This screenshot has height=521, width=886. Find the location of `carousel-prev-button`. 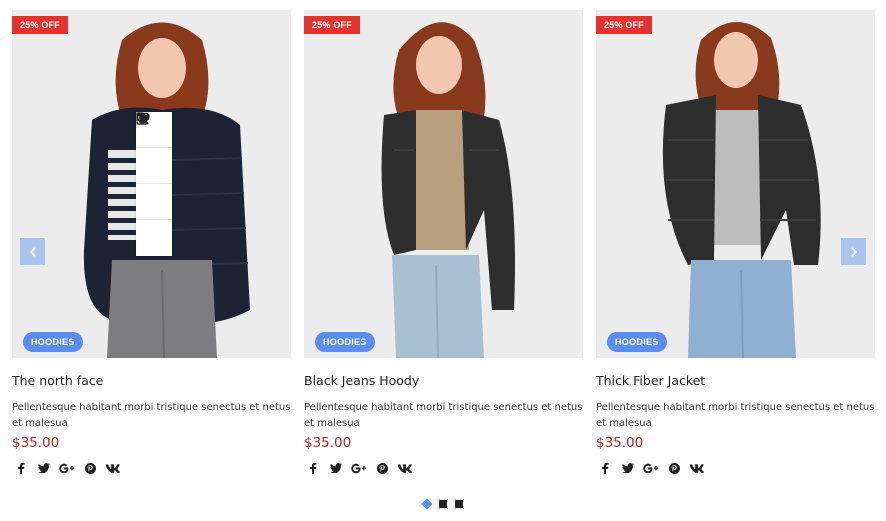

carousel-prev-button is located at coordinates (32, 251).